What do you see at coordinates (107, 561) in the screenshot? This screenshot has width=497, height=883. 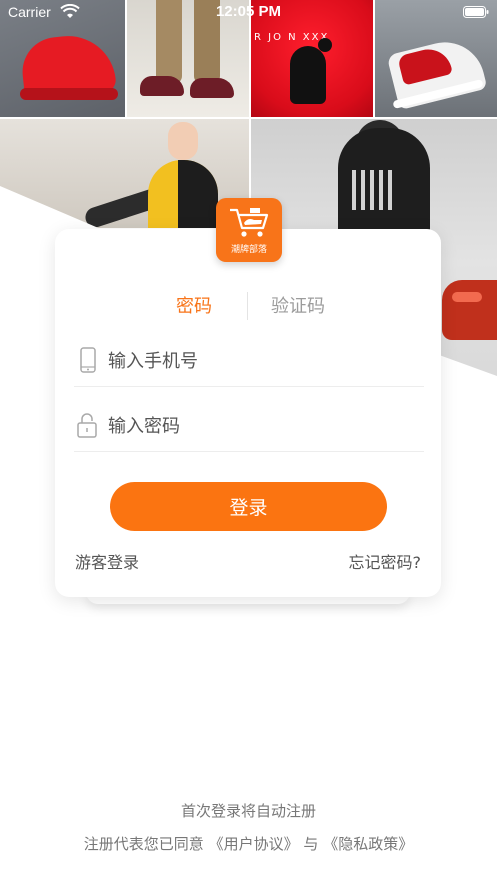 I see `guest-login-link: 游客登录` at bounding box center [107, 561].